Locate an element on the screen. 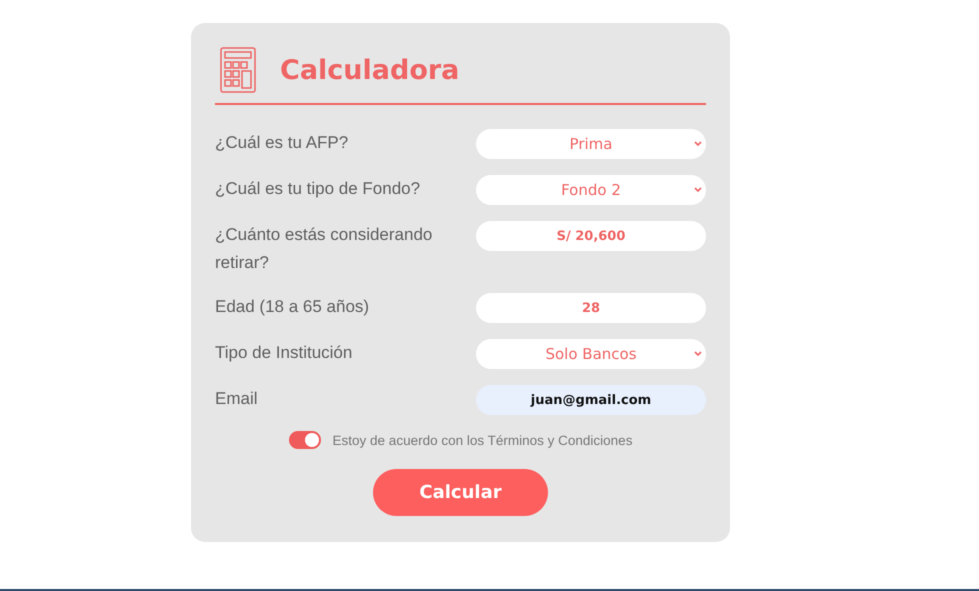 Image resolution: width=979 pixels, height=591 pixels. select-field: Prima is located at coordinates (591, 144).